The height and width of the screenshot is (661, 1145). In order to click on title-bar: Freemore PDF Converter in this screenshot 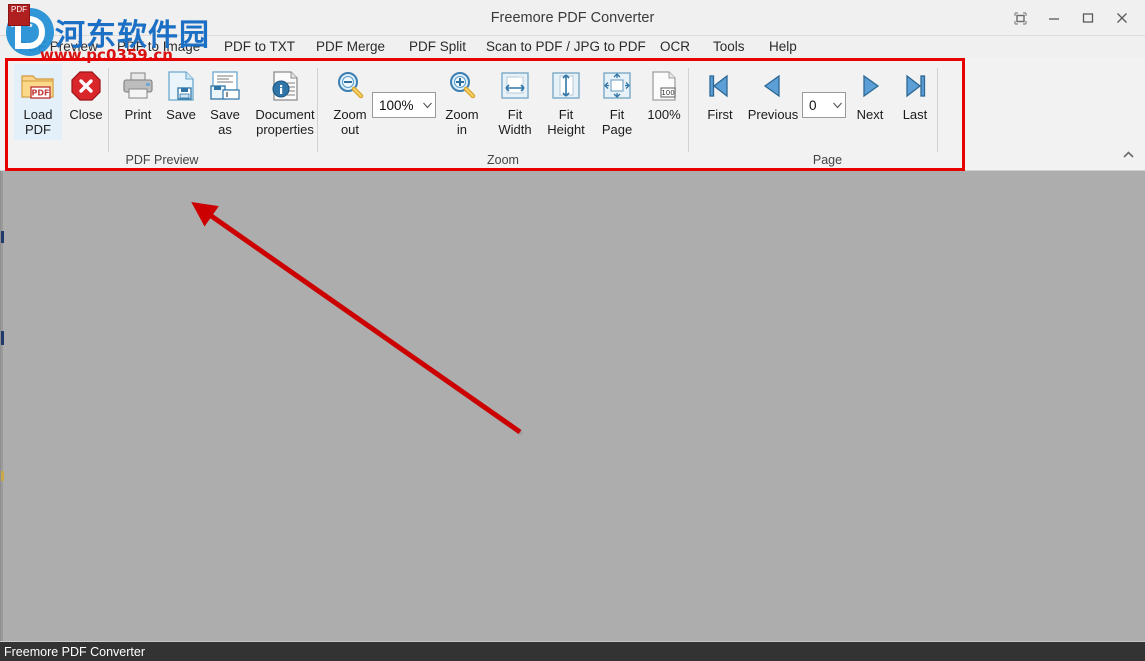, I will do `click(572, 18)`.